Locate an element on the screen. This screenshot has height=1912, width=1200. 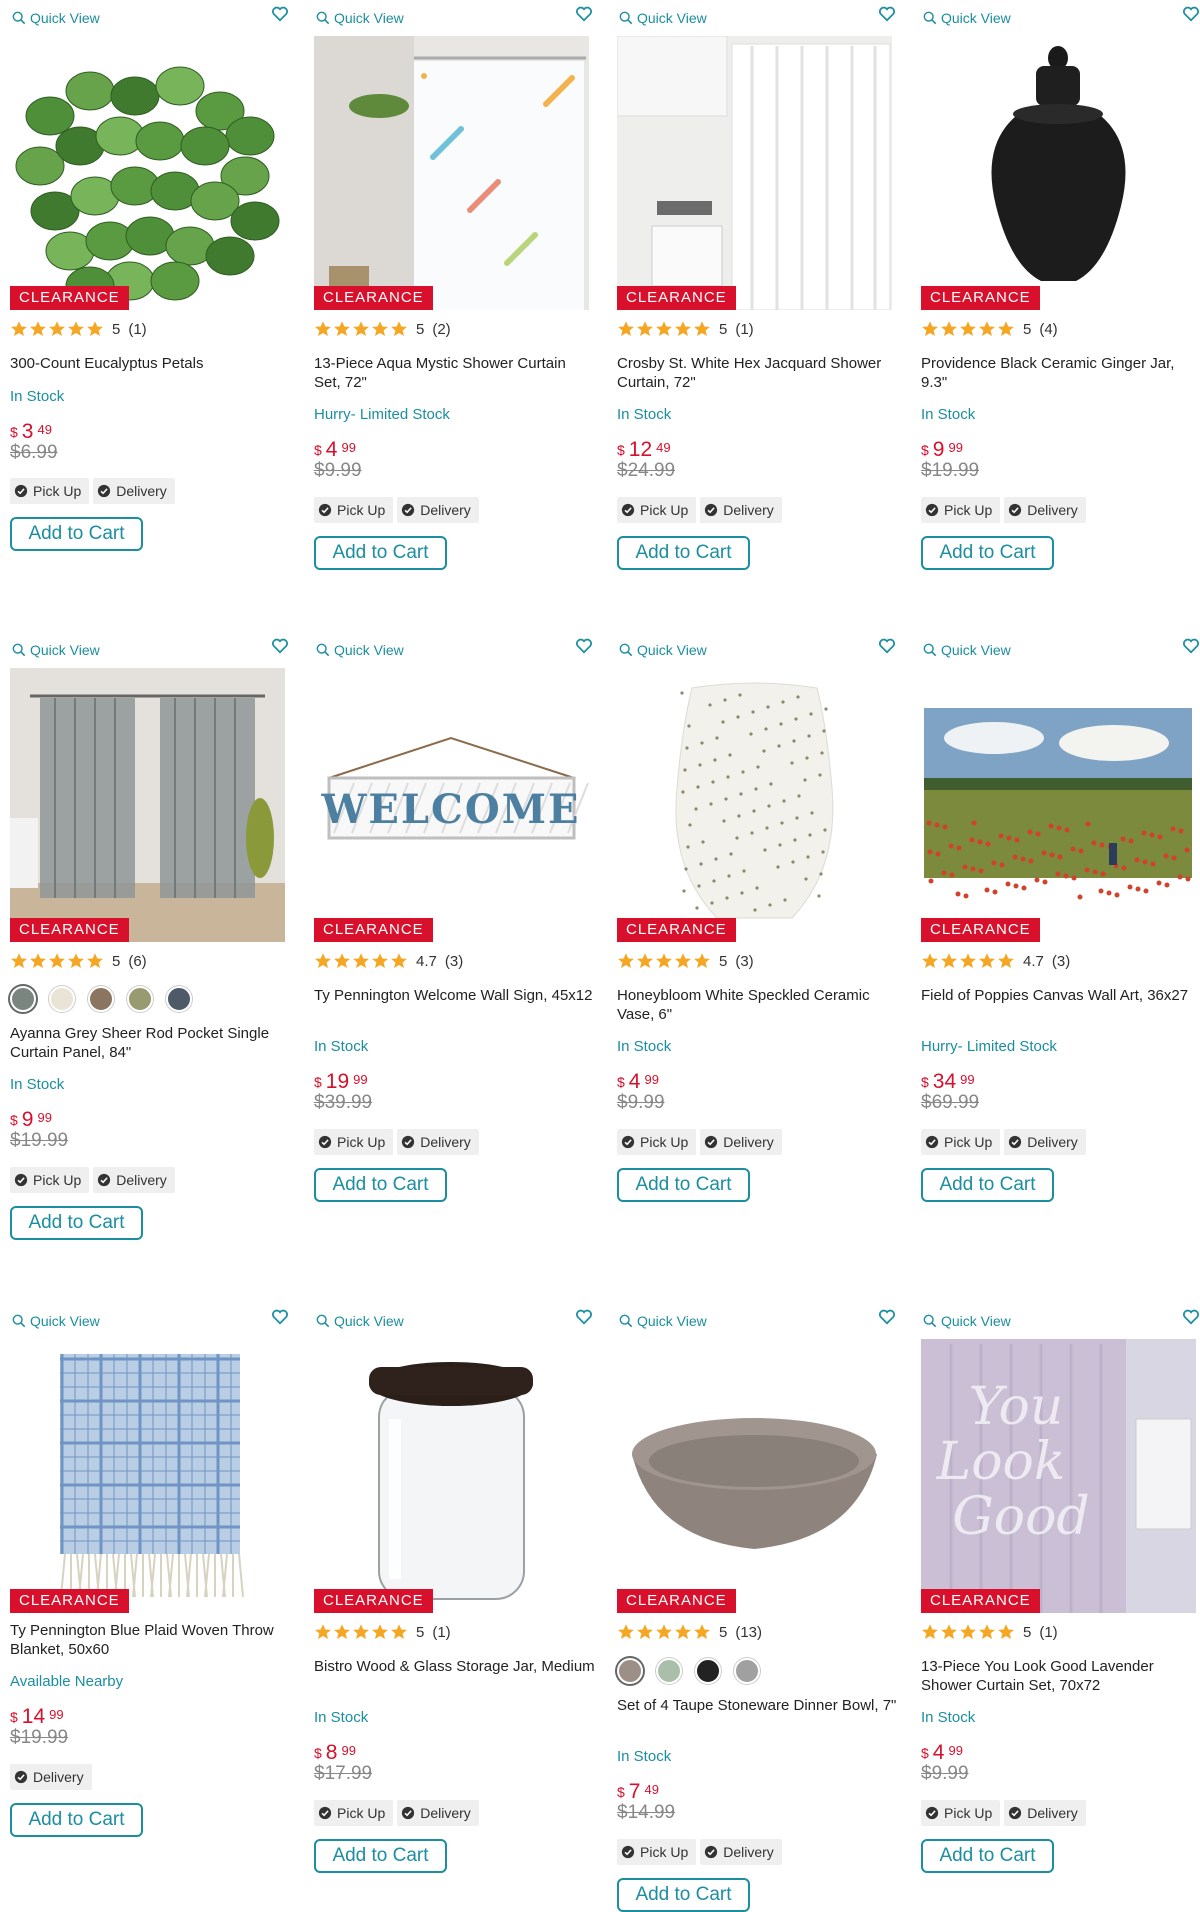
price-currency: $ is located at coordinates (925, 1753).